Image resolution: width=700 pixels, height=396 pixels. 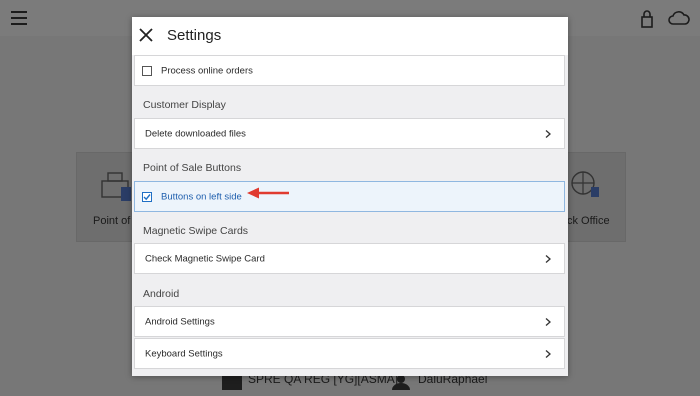 I want to click on buttons-on-left-side-row: Buttons on left side, so click(x=349, y=196).